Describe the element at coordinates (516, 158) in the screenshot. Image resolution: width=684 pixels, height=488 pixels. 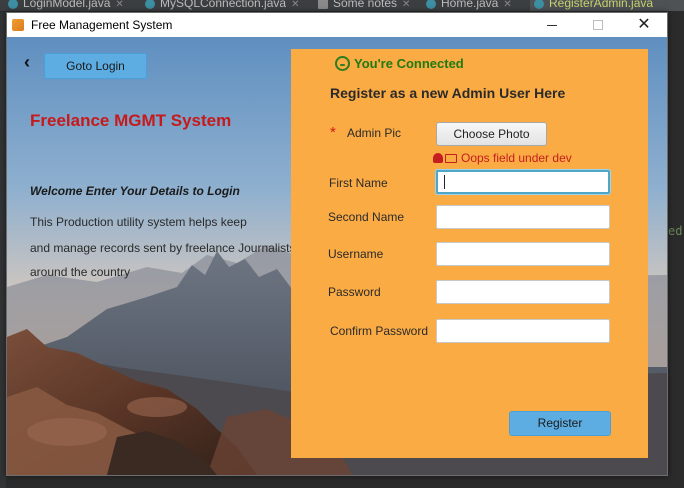
I see `under-dev-text: Oops field under dev` at that location.